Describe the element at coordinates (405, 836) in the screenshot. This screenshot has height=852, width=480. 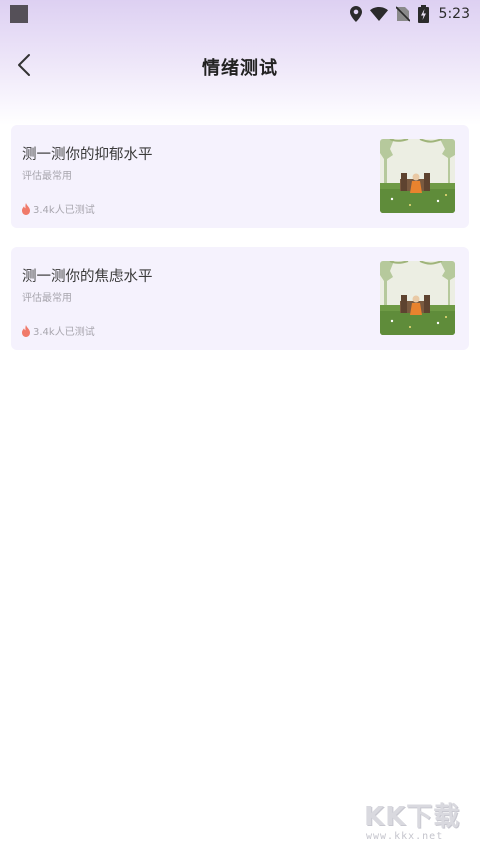
I see `watermark-url: www.kkx.net` at that location.